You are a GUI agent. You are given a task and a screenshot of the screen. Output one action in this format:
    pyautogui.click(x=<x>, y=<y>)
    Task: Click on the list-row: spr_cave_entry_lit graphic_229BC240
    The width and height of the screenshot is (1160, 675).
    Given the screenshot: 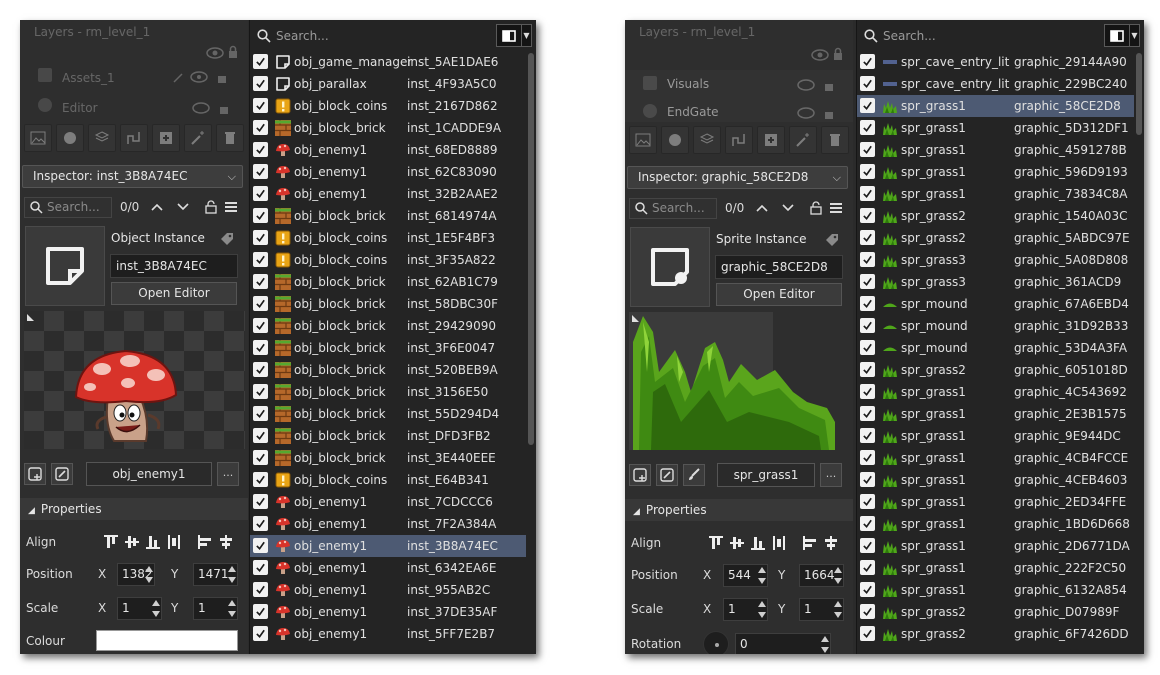 What is the action you would take?
    pyautogui.click(x=995, y=84)
    